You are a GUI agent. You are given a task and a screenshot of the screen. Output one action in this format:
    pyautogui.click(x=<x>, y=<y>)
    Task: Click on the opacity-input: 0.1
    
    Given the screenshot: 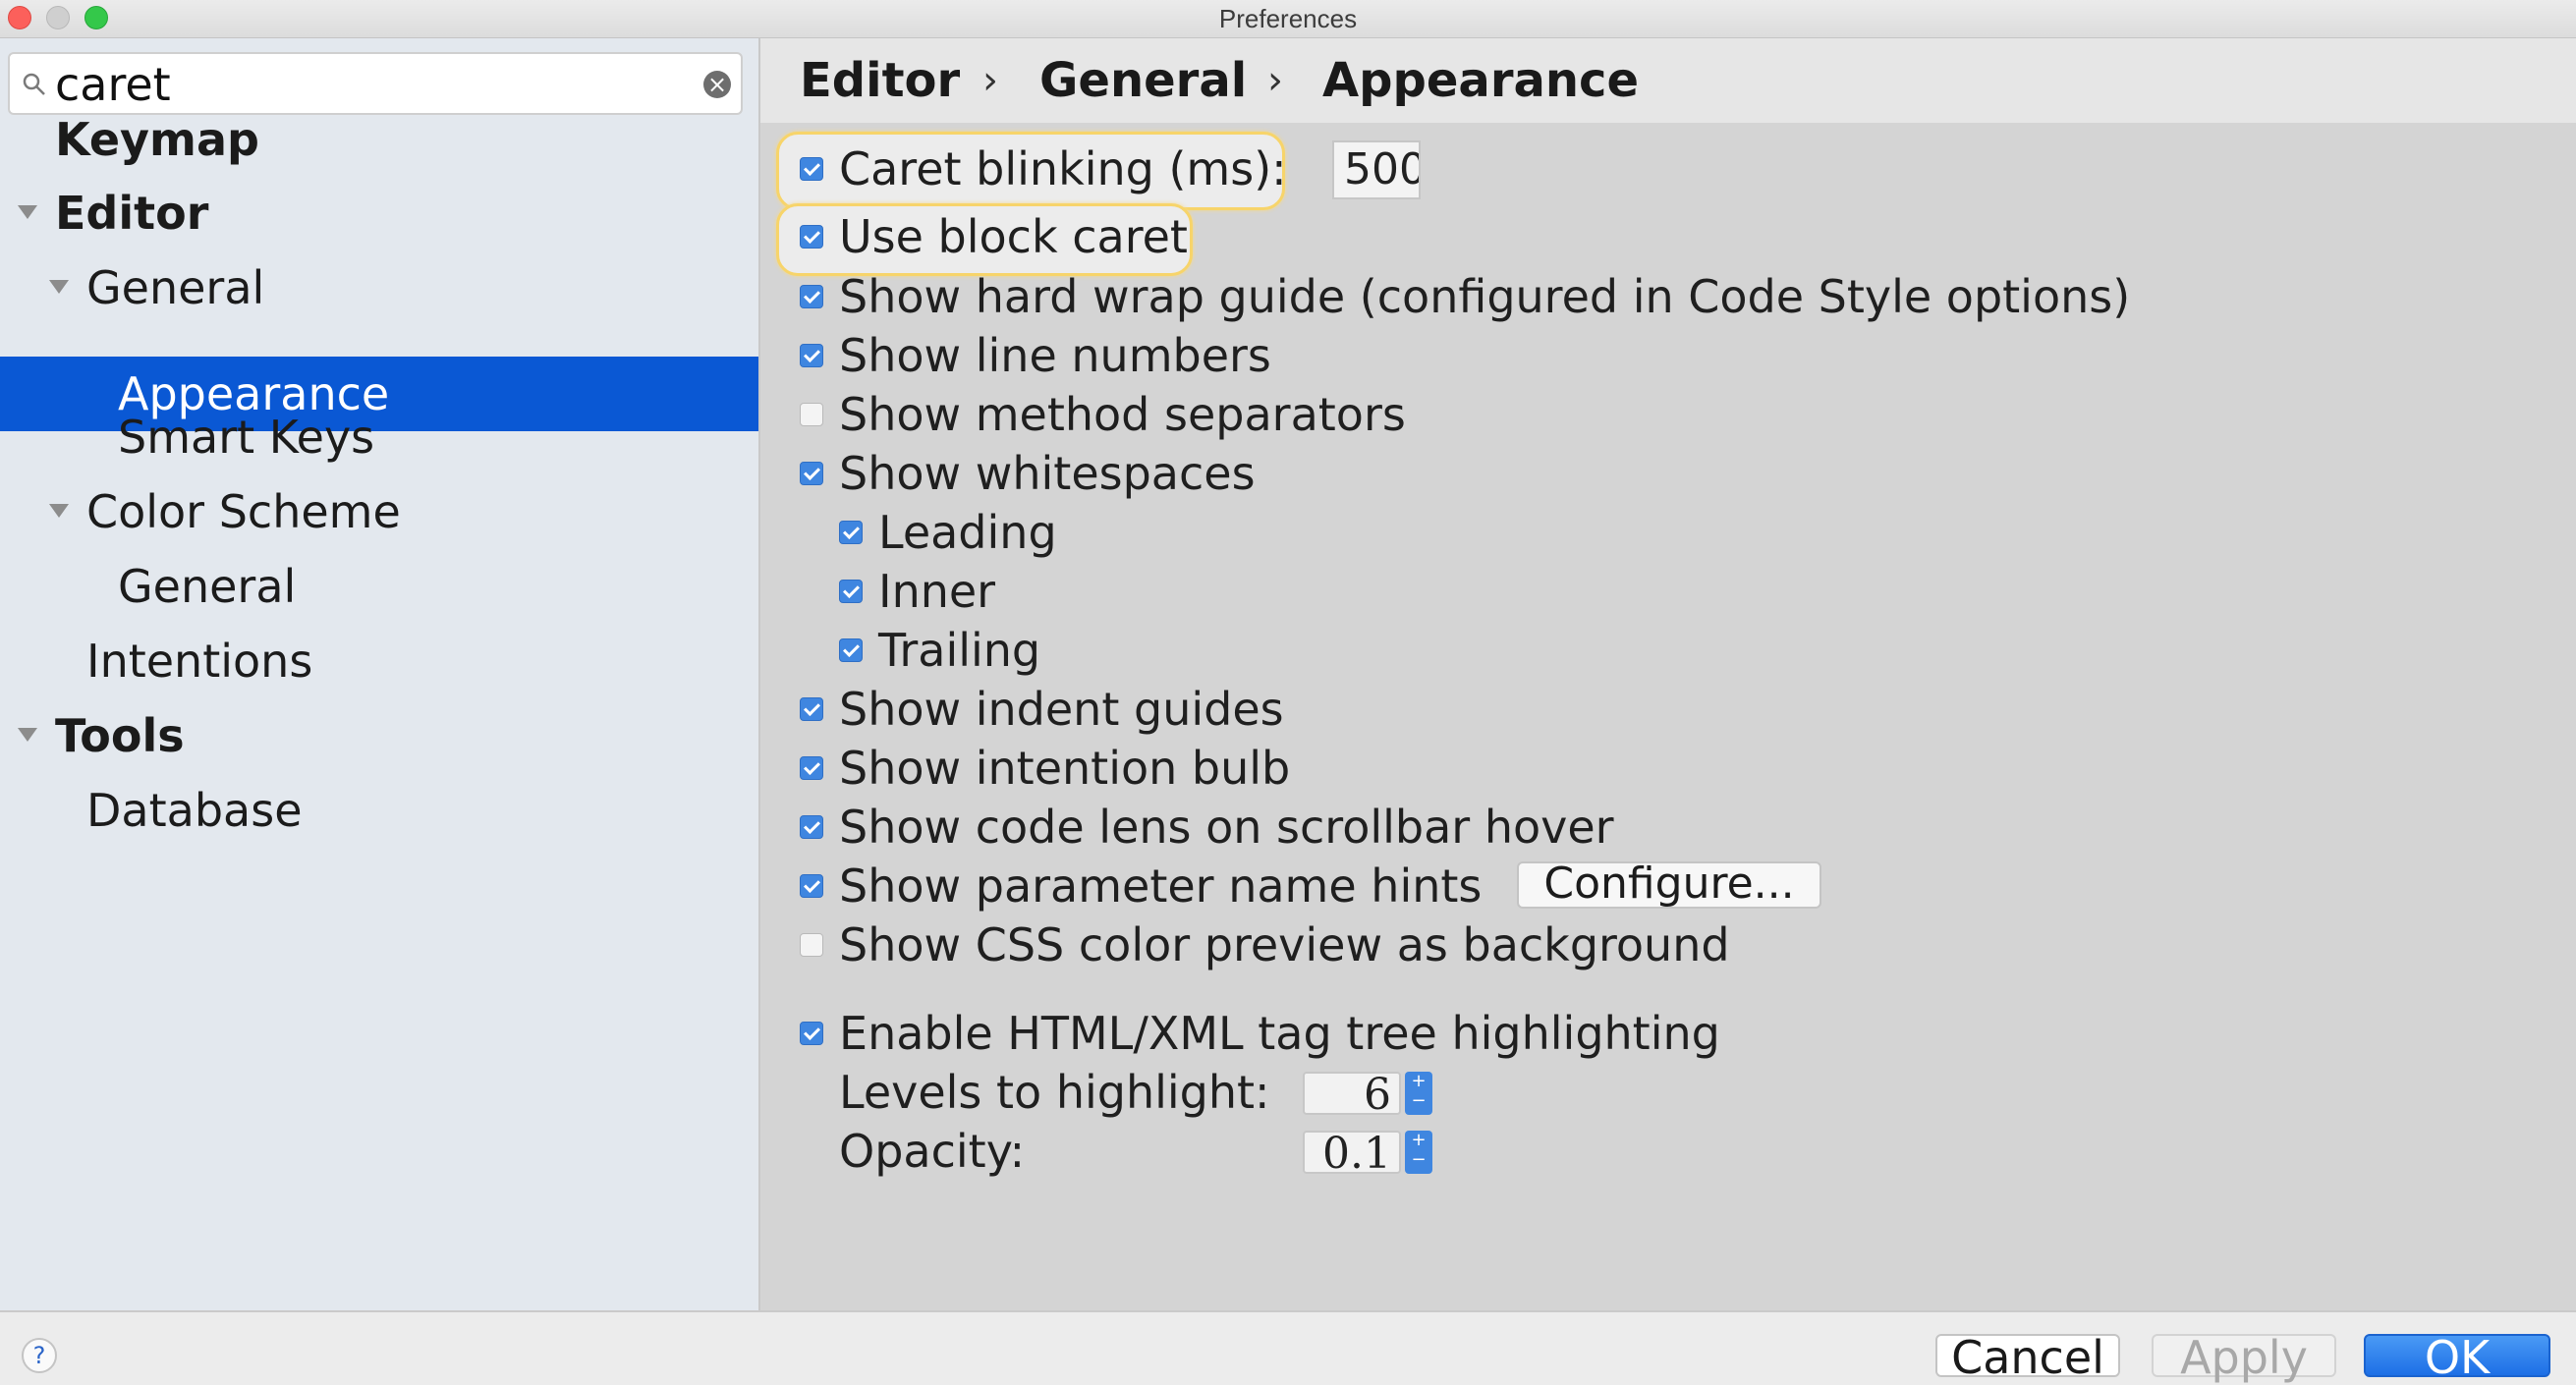 What is the action you would take?
    pyautogui.click(x=1352, y=1153)
    